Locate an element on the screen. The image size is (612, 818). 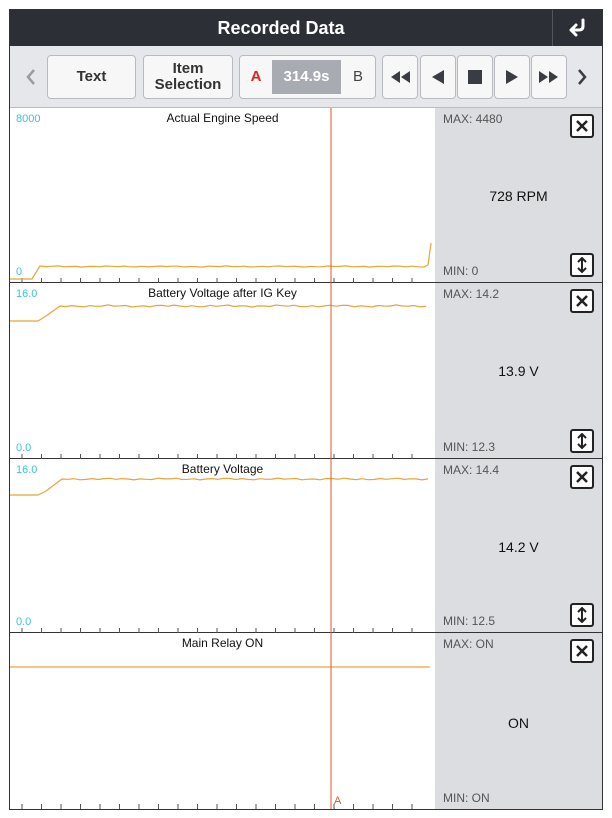
step-back-button is located at coordinates (438, 77).